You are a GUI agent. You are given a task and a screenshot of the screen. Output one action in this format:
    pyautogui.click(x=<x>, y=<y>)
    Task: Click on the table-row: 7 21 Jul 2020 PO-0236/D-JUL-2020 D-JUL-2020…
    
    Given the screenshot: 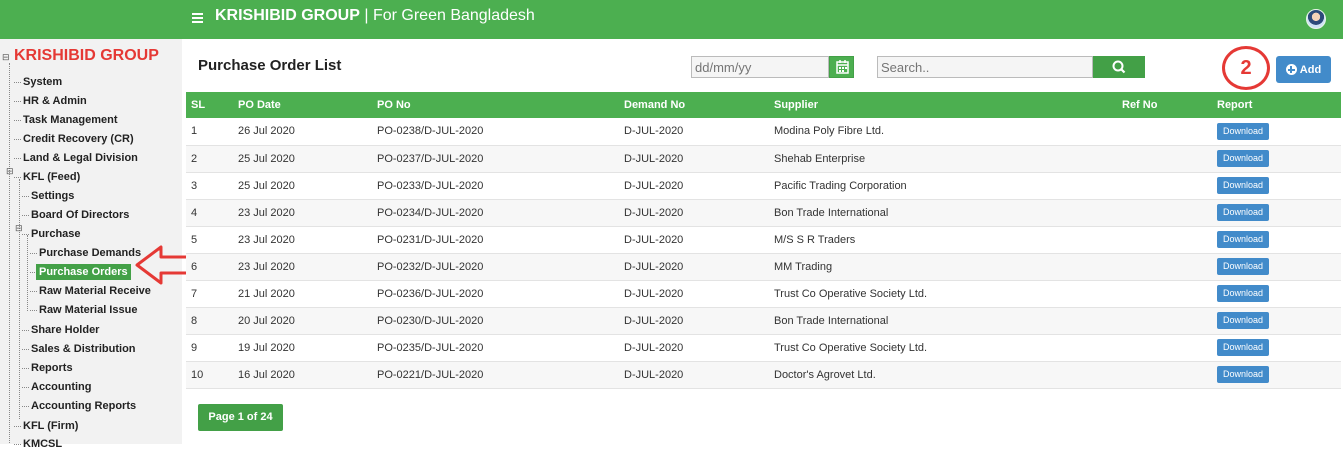 What is the action you would take?
    pyautogui.click(x=763, y=294)
    